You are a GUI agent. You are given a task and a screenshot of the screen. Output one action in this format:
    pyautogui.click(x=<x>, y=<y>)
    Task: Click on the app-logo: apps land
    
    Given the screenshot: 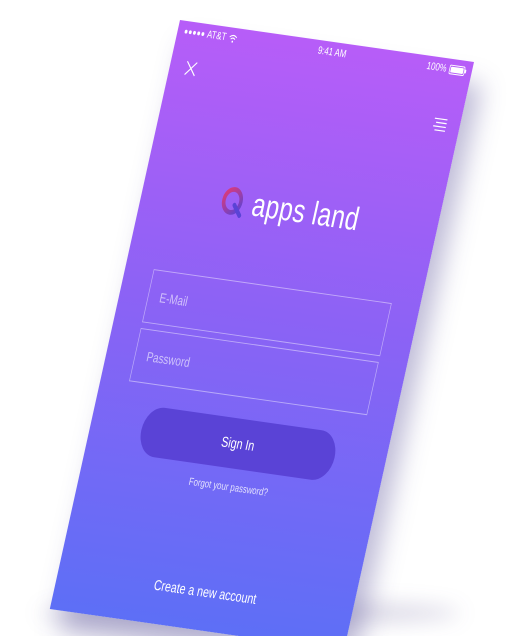 What is the action you would take?
    pyautogui.click(x=290, y=210)
    